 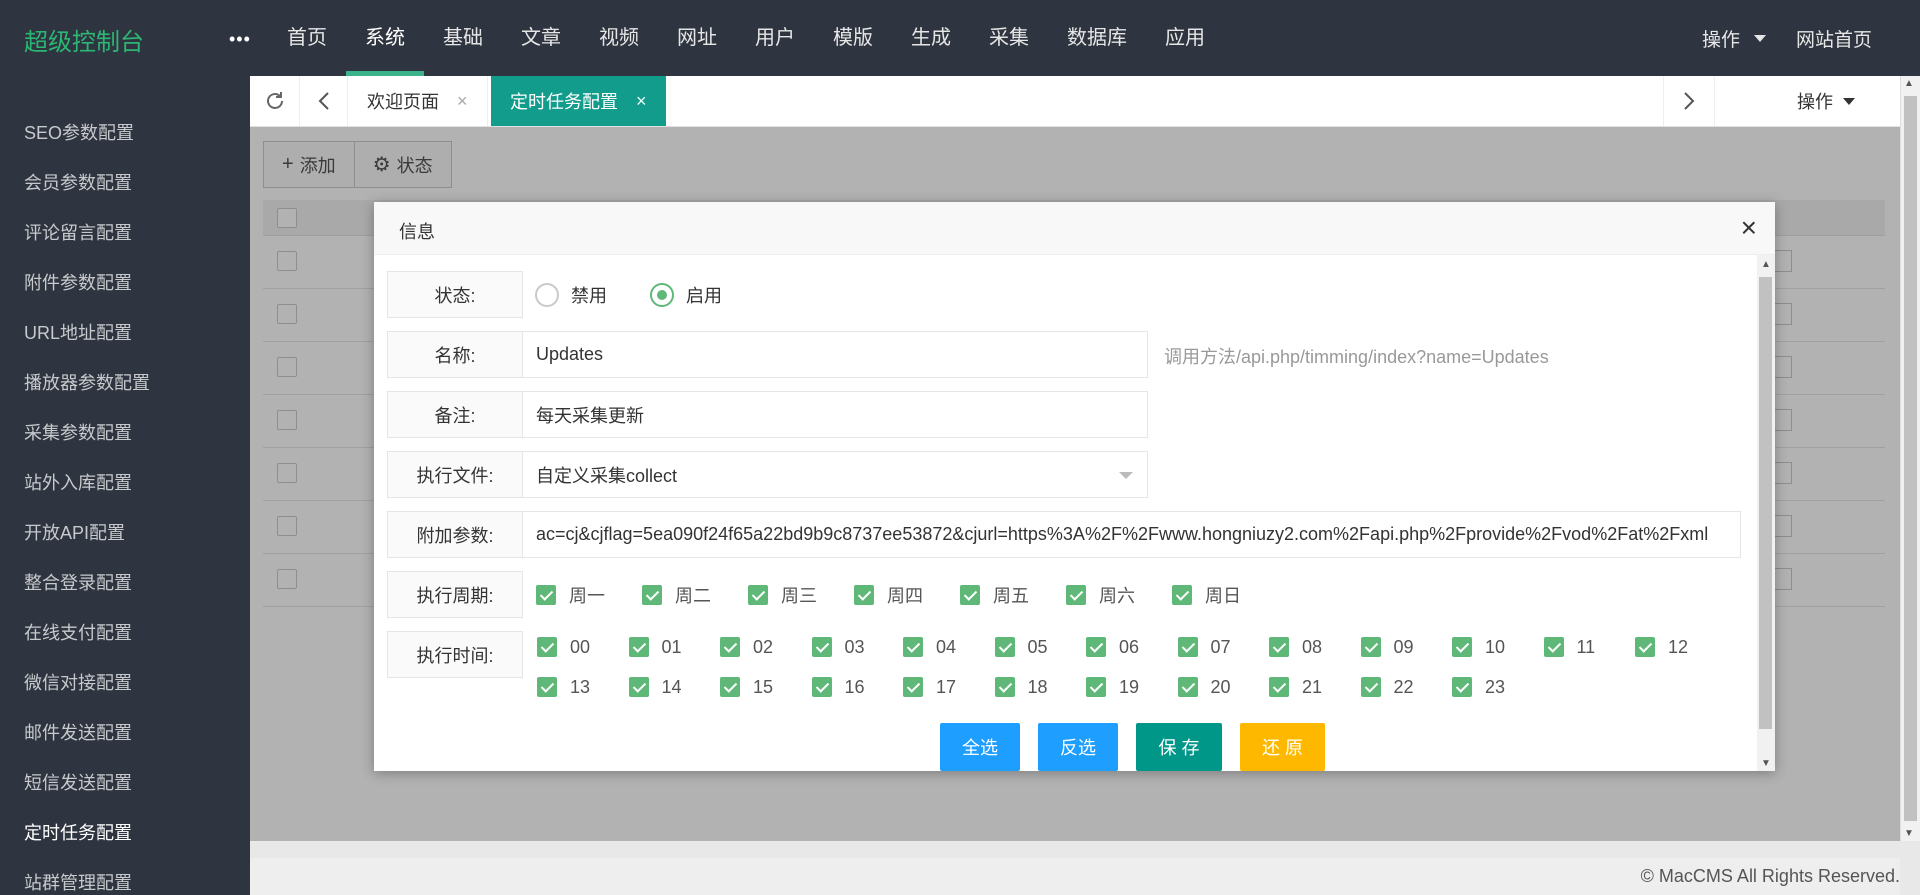 What do you see at coordinates (1498, 647) in the screenshot?
I see `hour-checkbox: 10` at bounding box center [1498, 647].